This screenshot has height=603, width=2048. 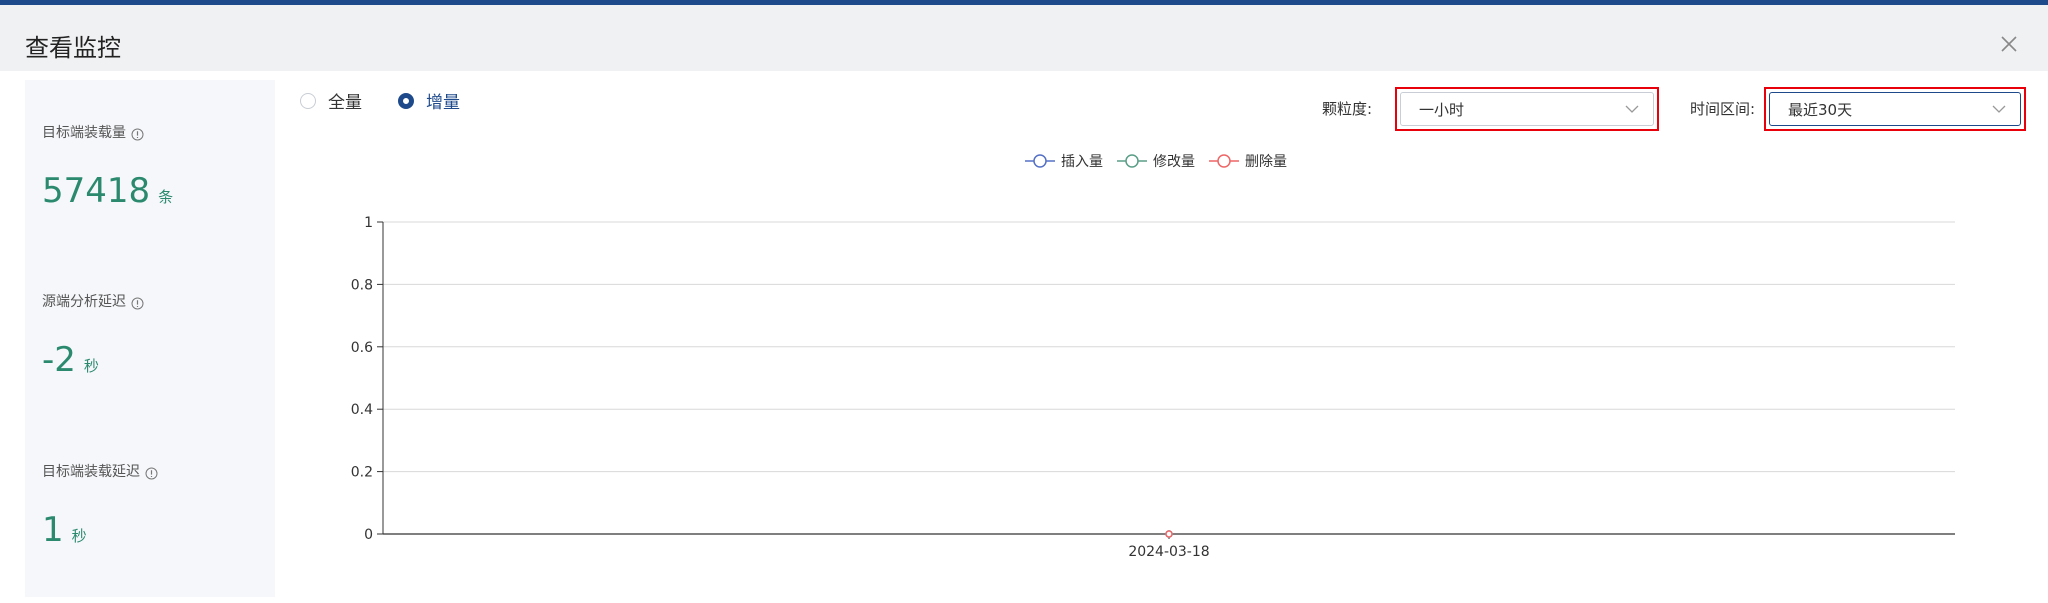 I want to click on metric-value: 57418, so click(x=96, y=191).